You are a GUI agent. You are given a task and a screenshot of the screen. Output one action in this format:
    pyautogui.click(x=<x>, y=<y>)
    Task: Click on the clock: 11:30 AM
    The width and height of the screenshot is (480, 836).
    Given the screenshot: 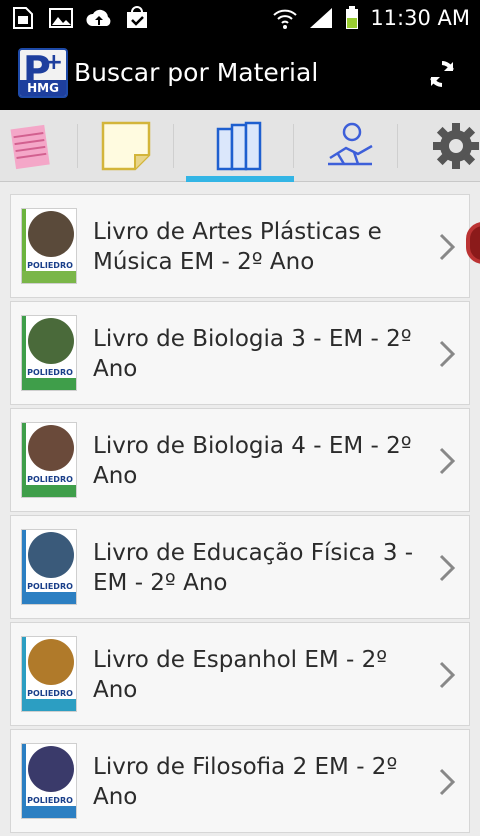 What is the action you would take?
    pyautogui.click(x=420, y=18)
    